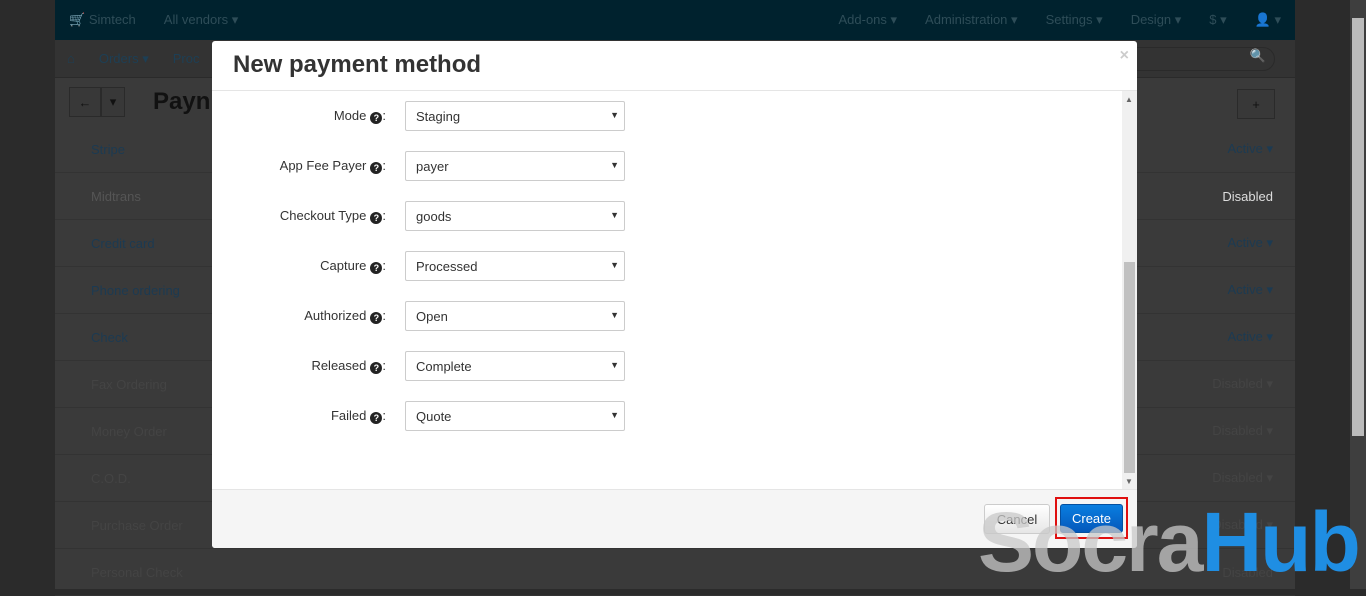 Image resolution: width=1366 pixels, height=596 pixels. What do you see at coordinates (124, 59) in the screenshot?
I see `nav-orders: Orders ▾` at bounding box center [124, 59].